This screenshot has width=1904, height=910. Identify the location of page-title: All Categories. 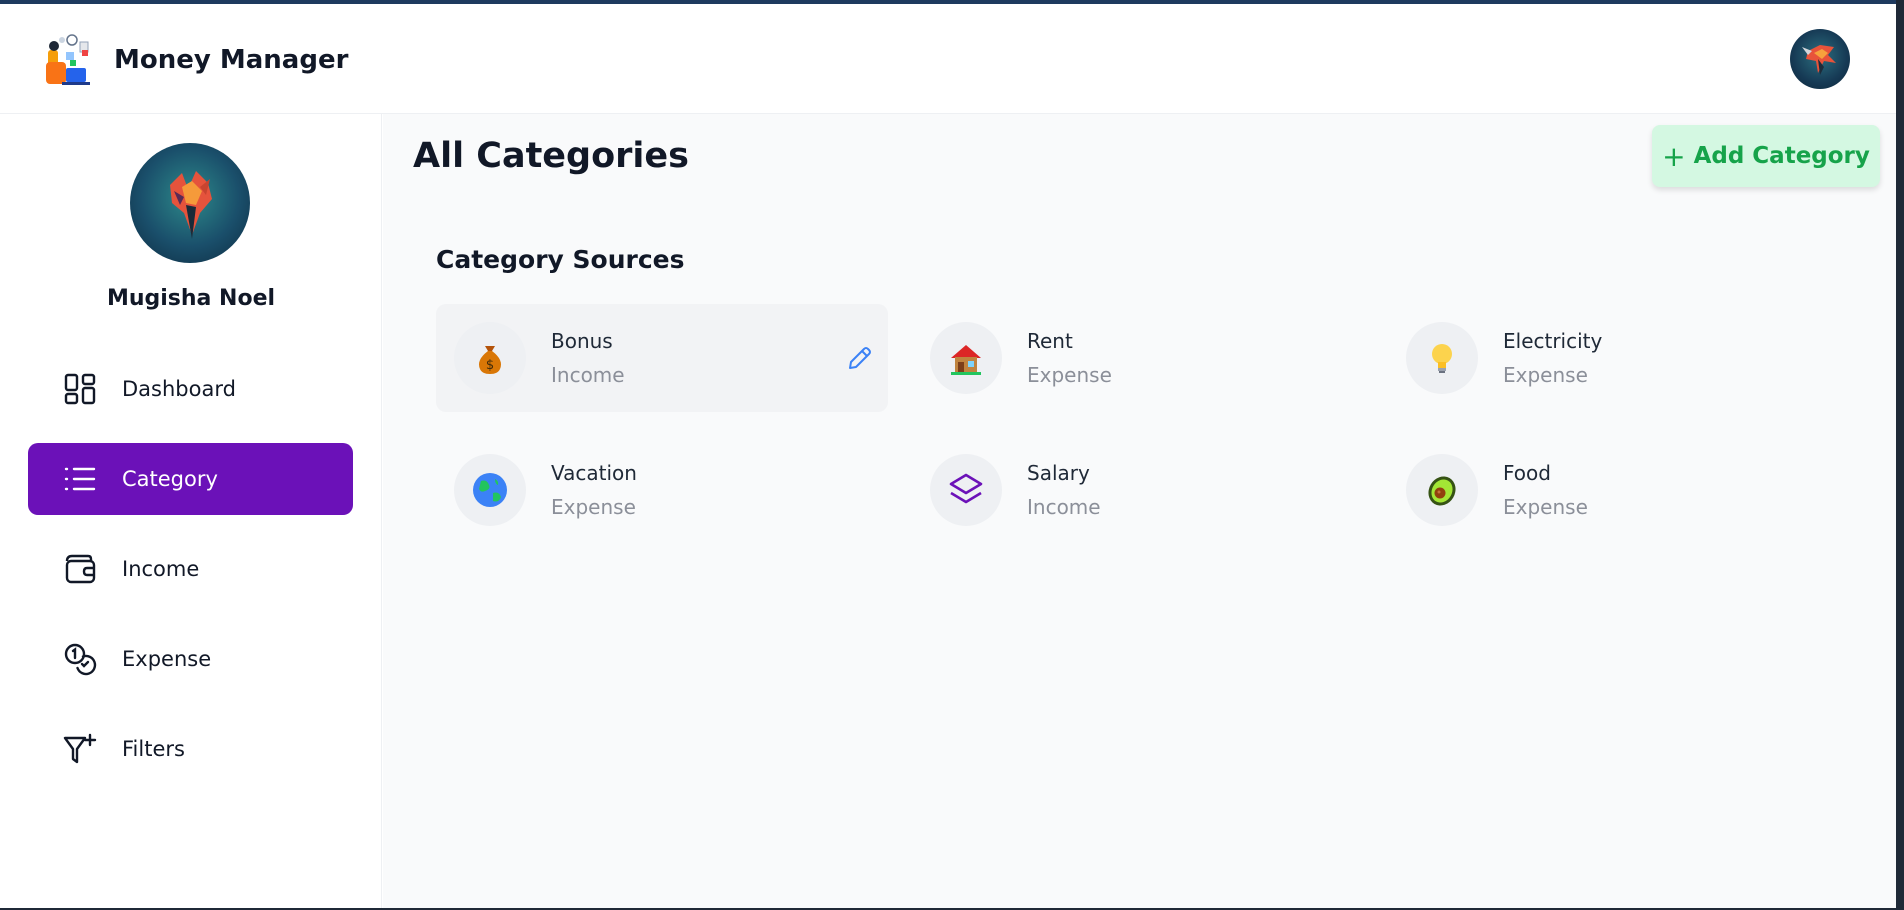
(551, 156).